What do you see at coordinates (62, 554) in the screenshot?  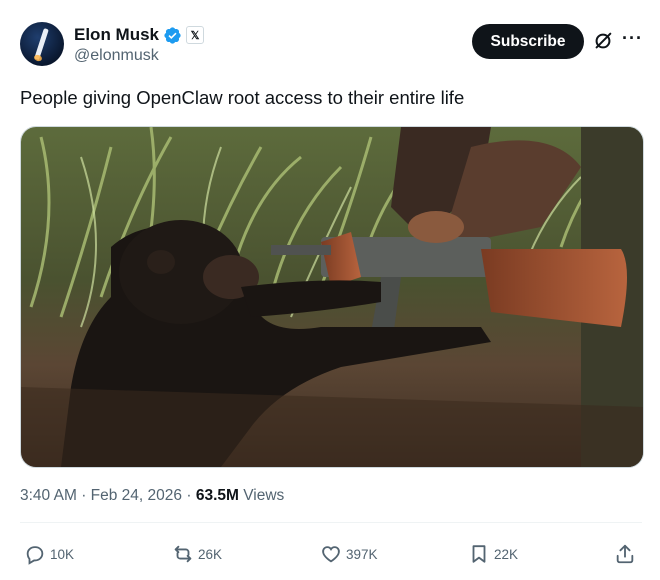 I see `reply-count: 10K` at bounding box center [62, 554].